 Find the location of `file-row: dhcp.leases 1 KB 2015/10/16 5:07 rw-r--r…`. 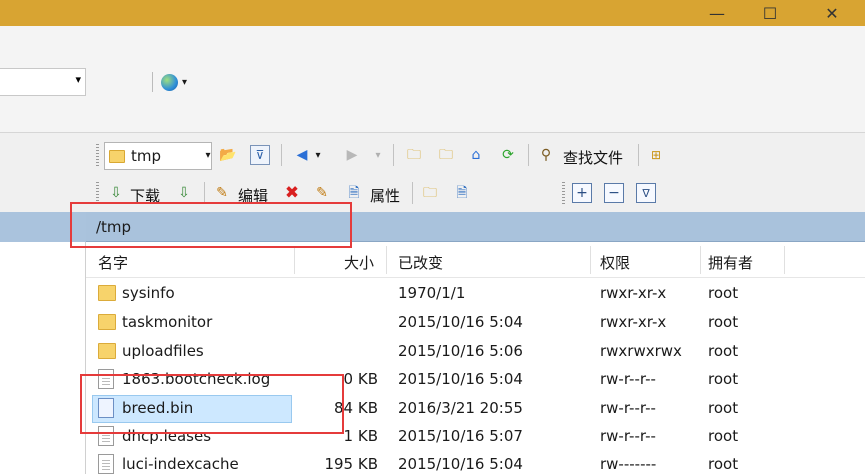

file-row: dhcp.leases 1 KB 2015/10/16 5:07 rw-r--r… is located at coordinates (475, 436).